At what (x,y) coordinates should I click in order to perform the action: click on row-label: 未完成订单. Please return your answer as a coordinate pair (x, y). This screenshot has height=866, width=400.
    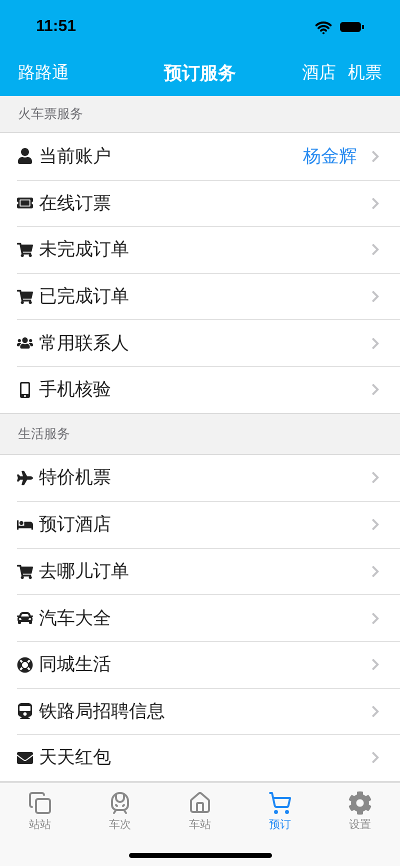
    Looking at the image, I should click on (84, 250).